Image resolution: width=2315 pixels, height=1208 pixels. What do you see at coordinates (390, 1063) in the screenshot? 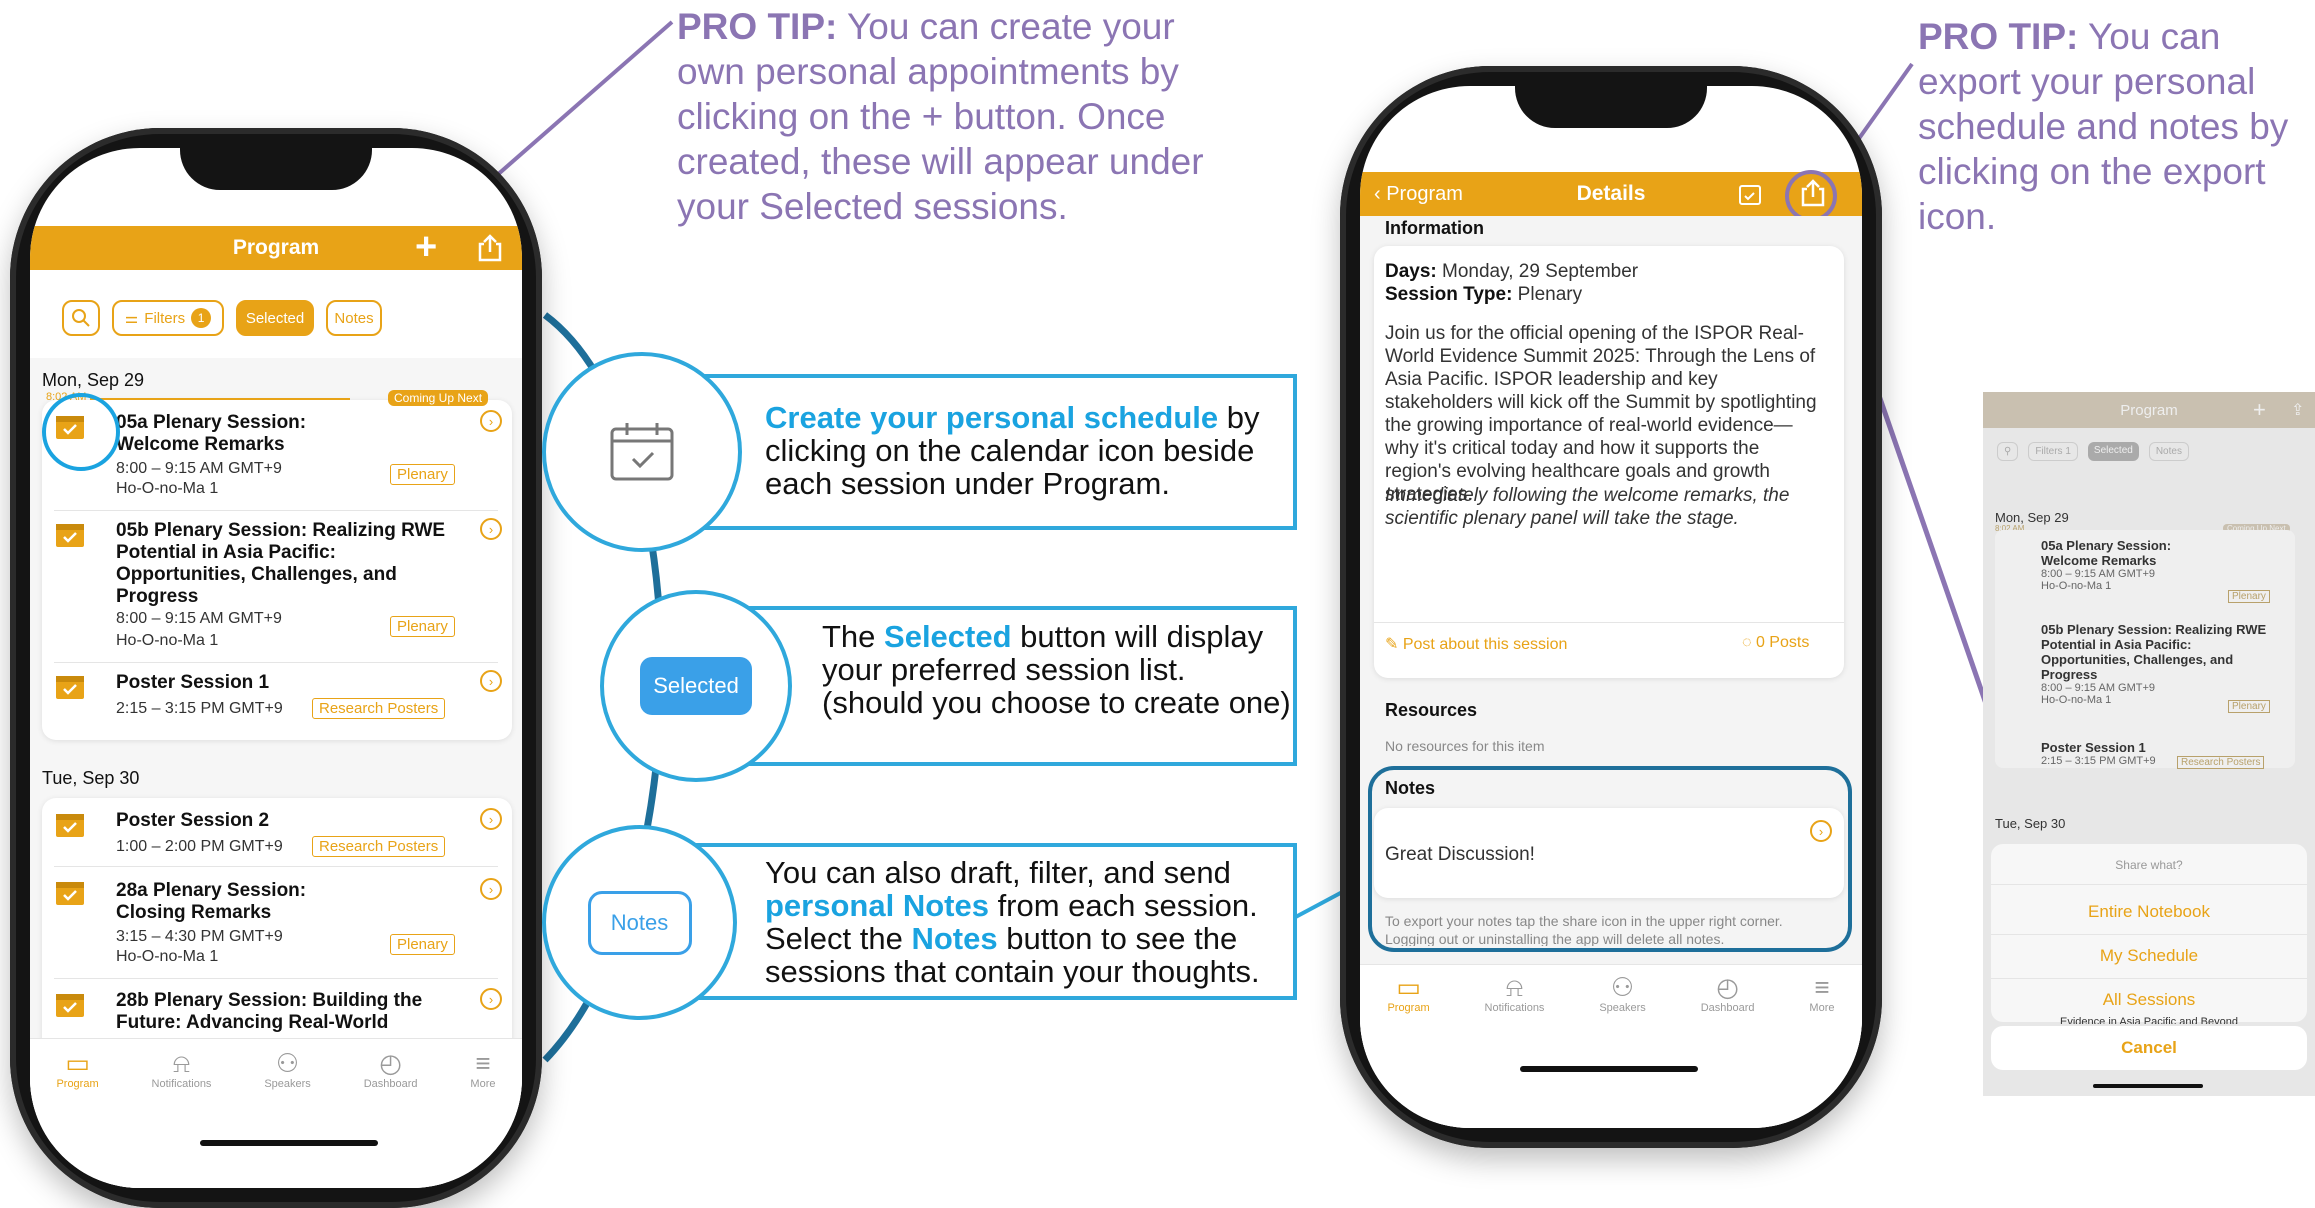
I see `gauge-icon: ◴` at bounding box center [390, 1063].